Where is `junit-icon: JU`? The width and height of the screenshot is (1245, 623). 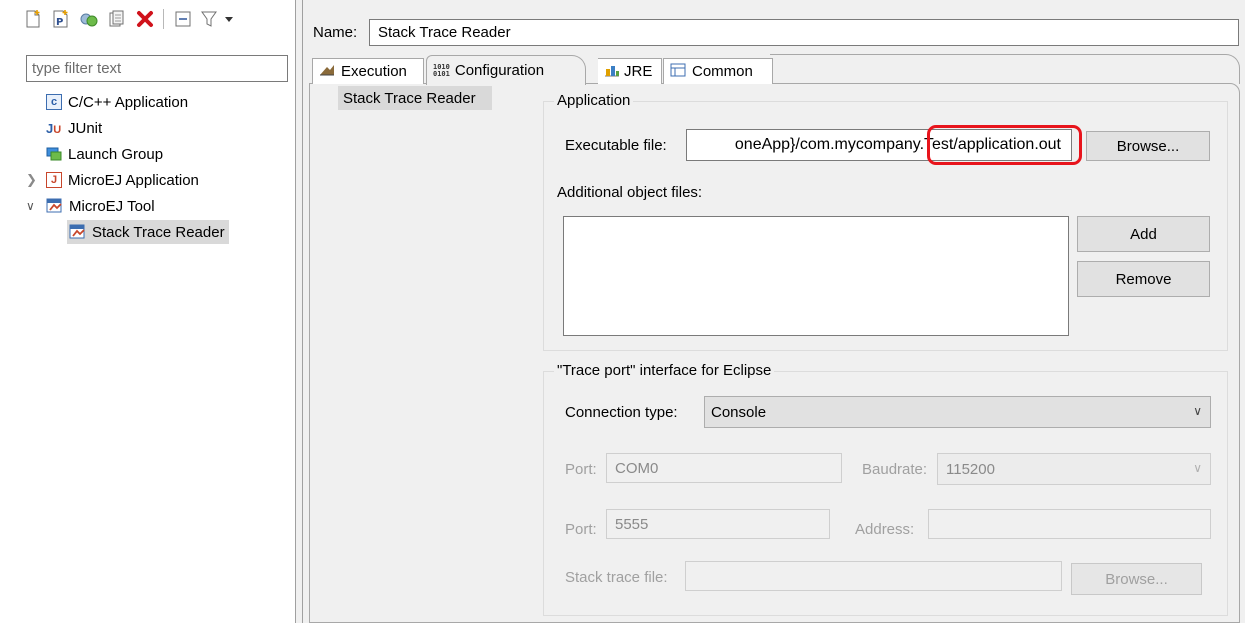
junit-icon: JU is located at coordinates (54, 128).